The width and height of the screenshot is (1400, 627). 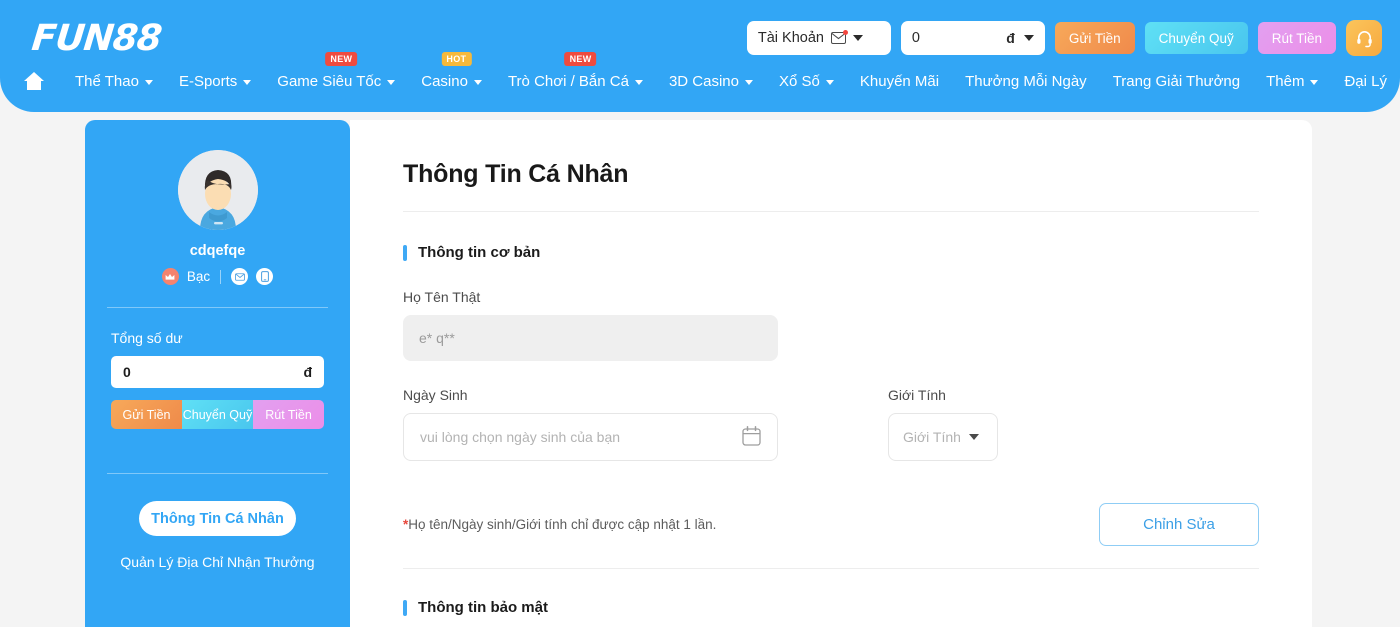 What do you see at coordinates (751, 437) in the screenshot?
I see `calendar-icon` at bounding box center [751, 437].